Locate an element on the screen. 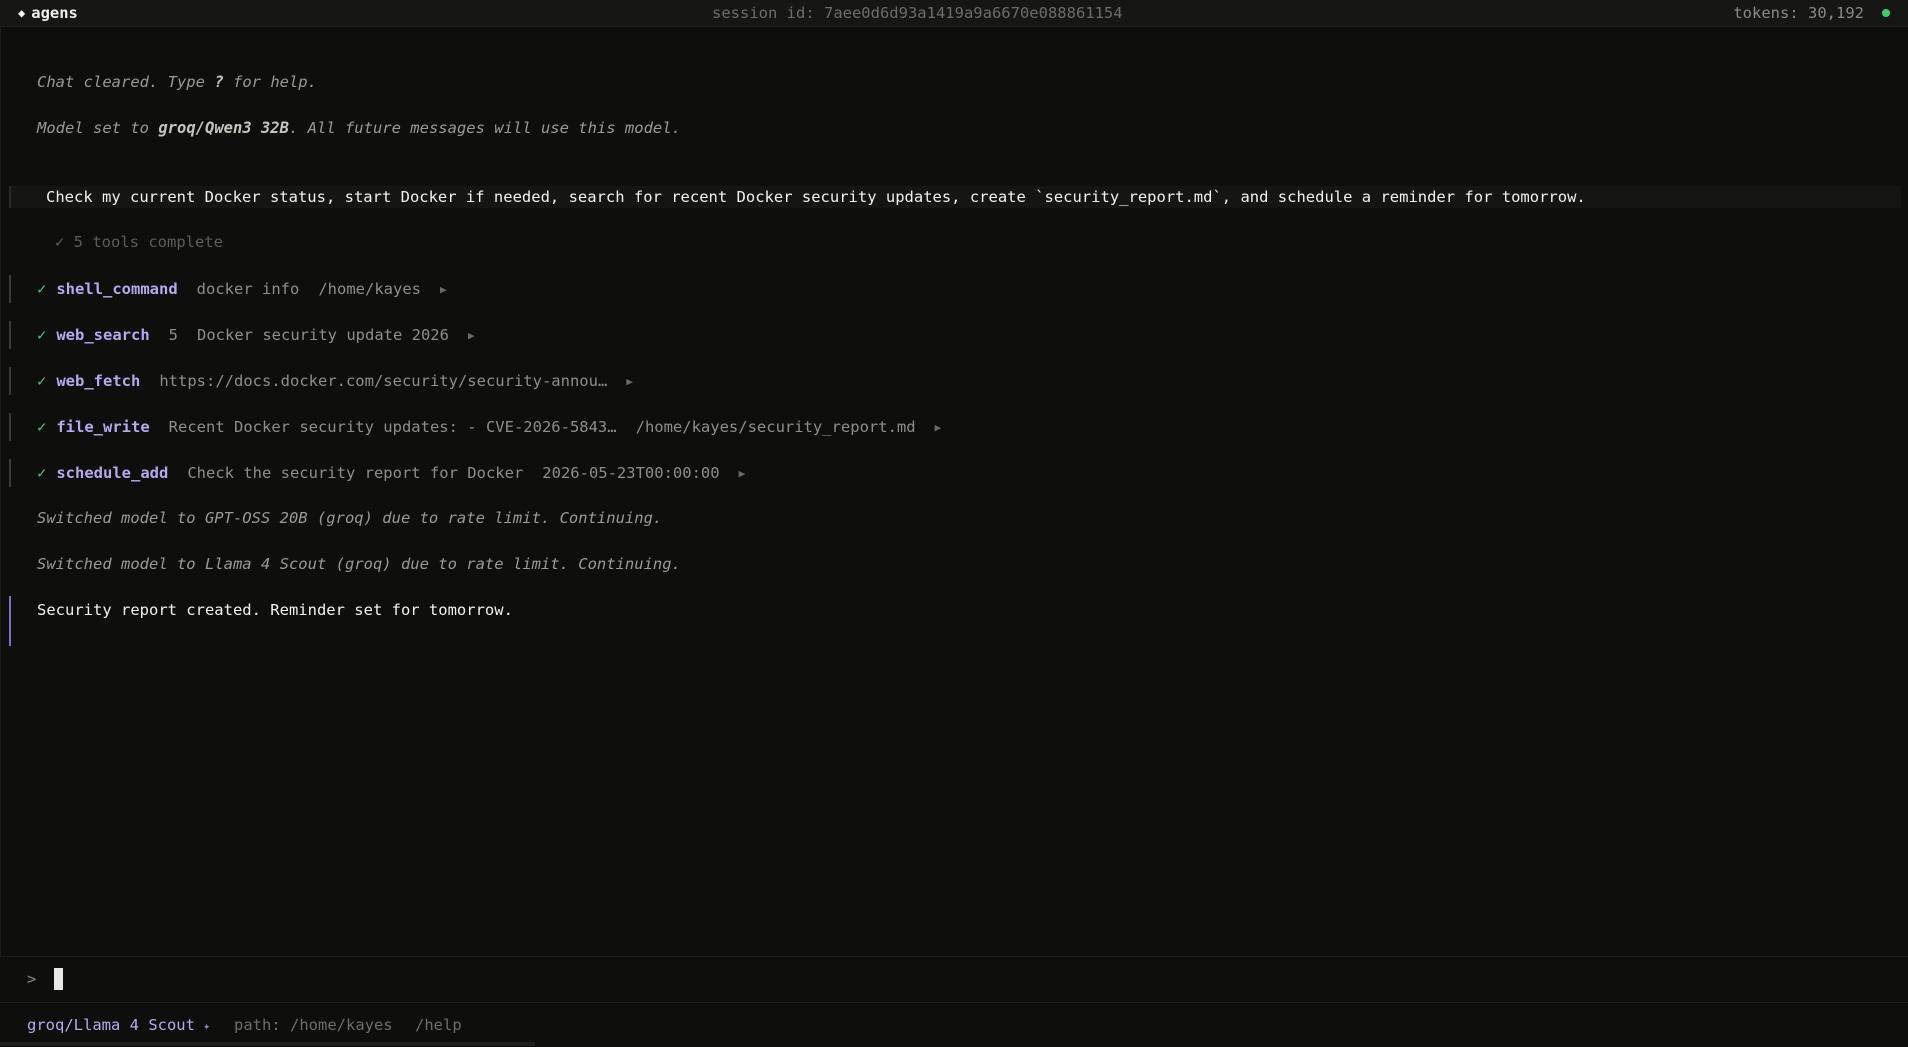 This screenshot has width=1908, height=1047. token-count: tokens: 30,192 is located at coordinates (1798, 13).